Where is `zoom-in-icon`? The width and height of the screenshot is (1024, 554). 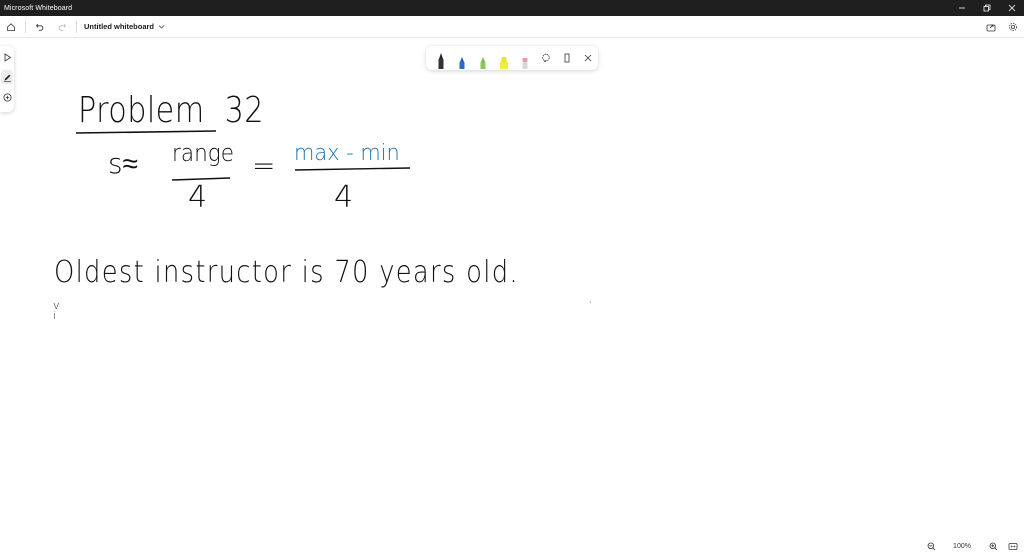
zoom-in-icon is located at coordinates (993, 546).